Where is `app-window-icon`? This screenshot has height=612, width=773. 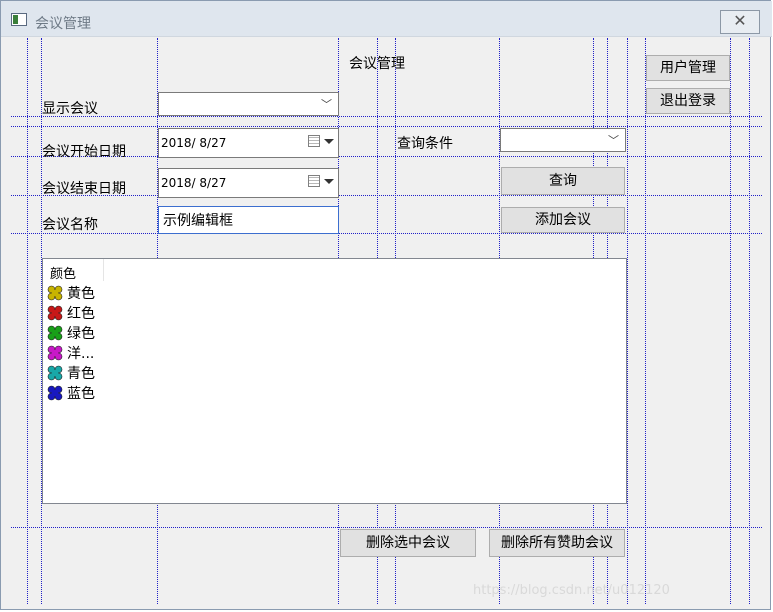 app-window-icon is located at coordinates (19, 19).